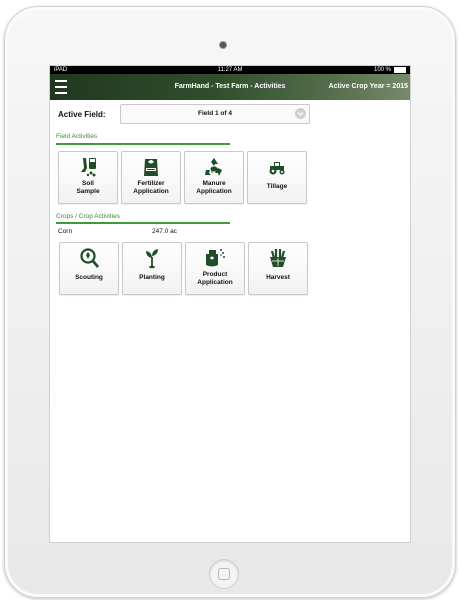 The height and width of the screenshot is (600, 460). I want to click on soil-sample-icon, so click(88, 169).